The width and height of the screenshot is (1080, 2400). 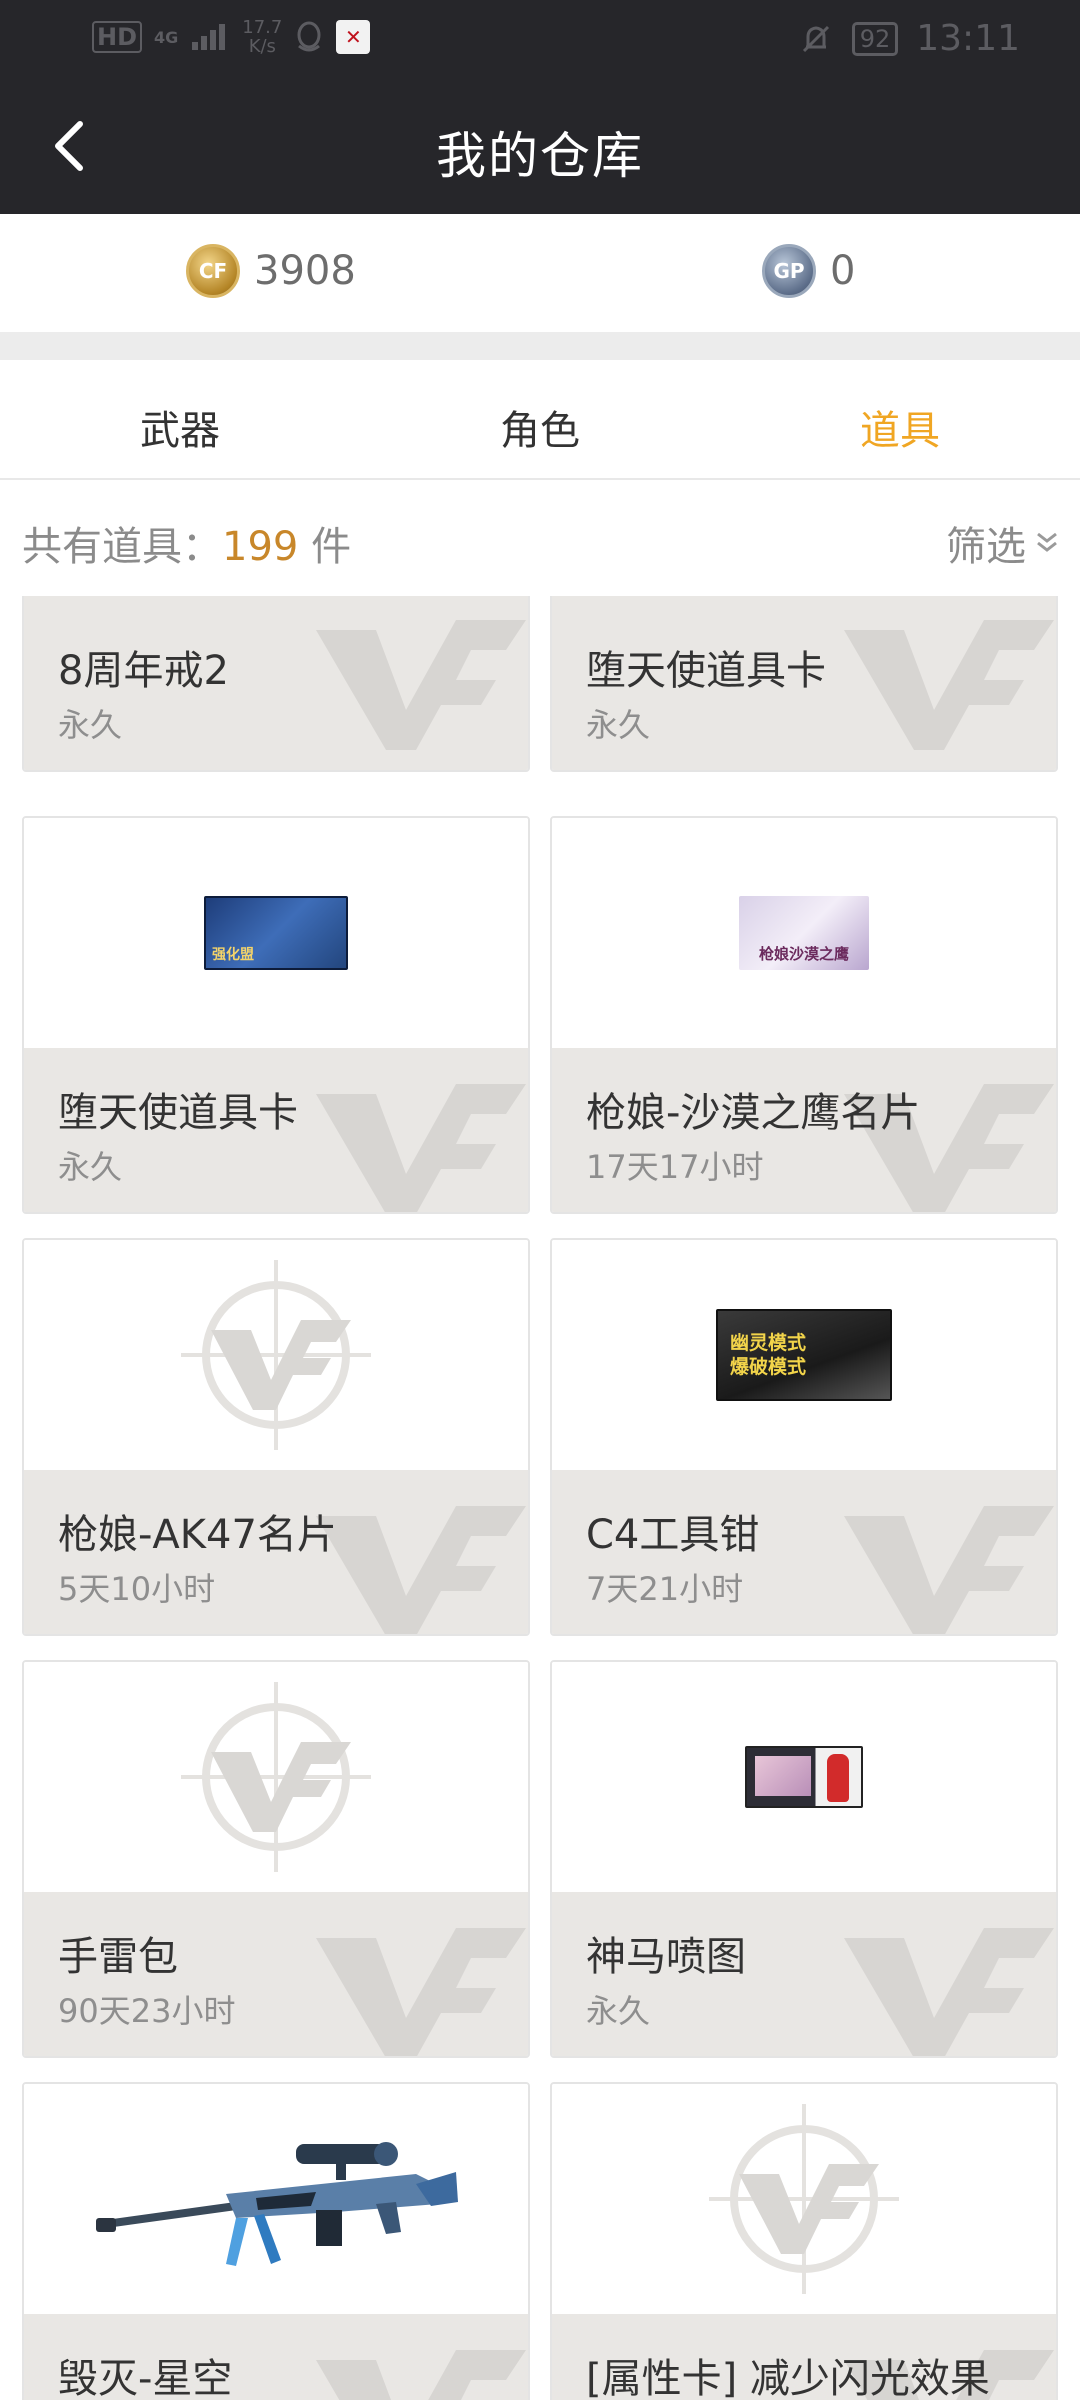 What do you see at coordinates (276, 2357) in the screenshot?
I see `item-info: 毁灭-星空` at bounding box center [276, 2357].